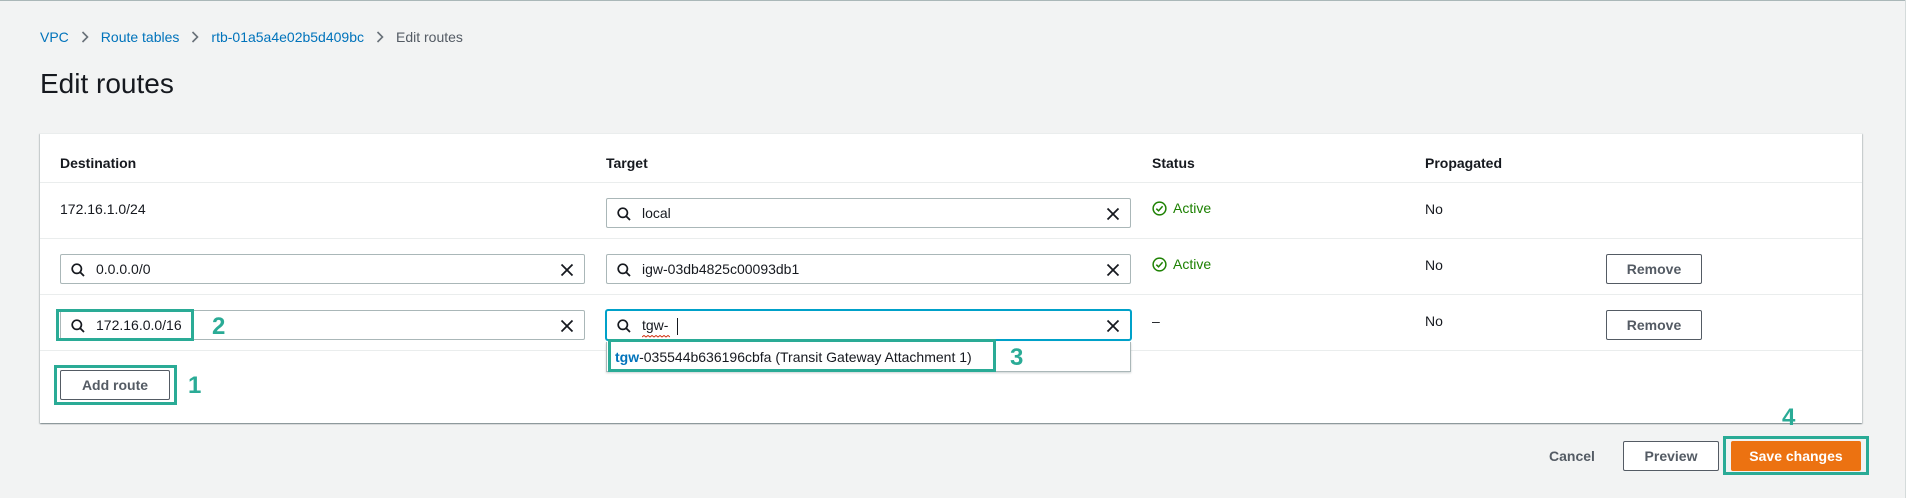 The image size is (1906, 498). What do you see at coordinates (322, 269) in the screenshot?
I see `destination-input: 0.0.0.0/0` at bounding box center [322, 269].